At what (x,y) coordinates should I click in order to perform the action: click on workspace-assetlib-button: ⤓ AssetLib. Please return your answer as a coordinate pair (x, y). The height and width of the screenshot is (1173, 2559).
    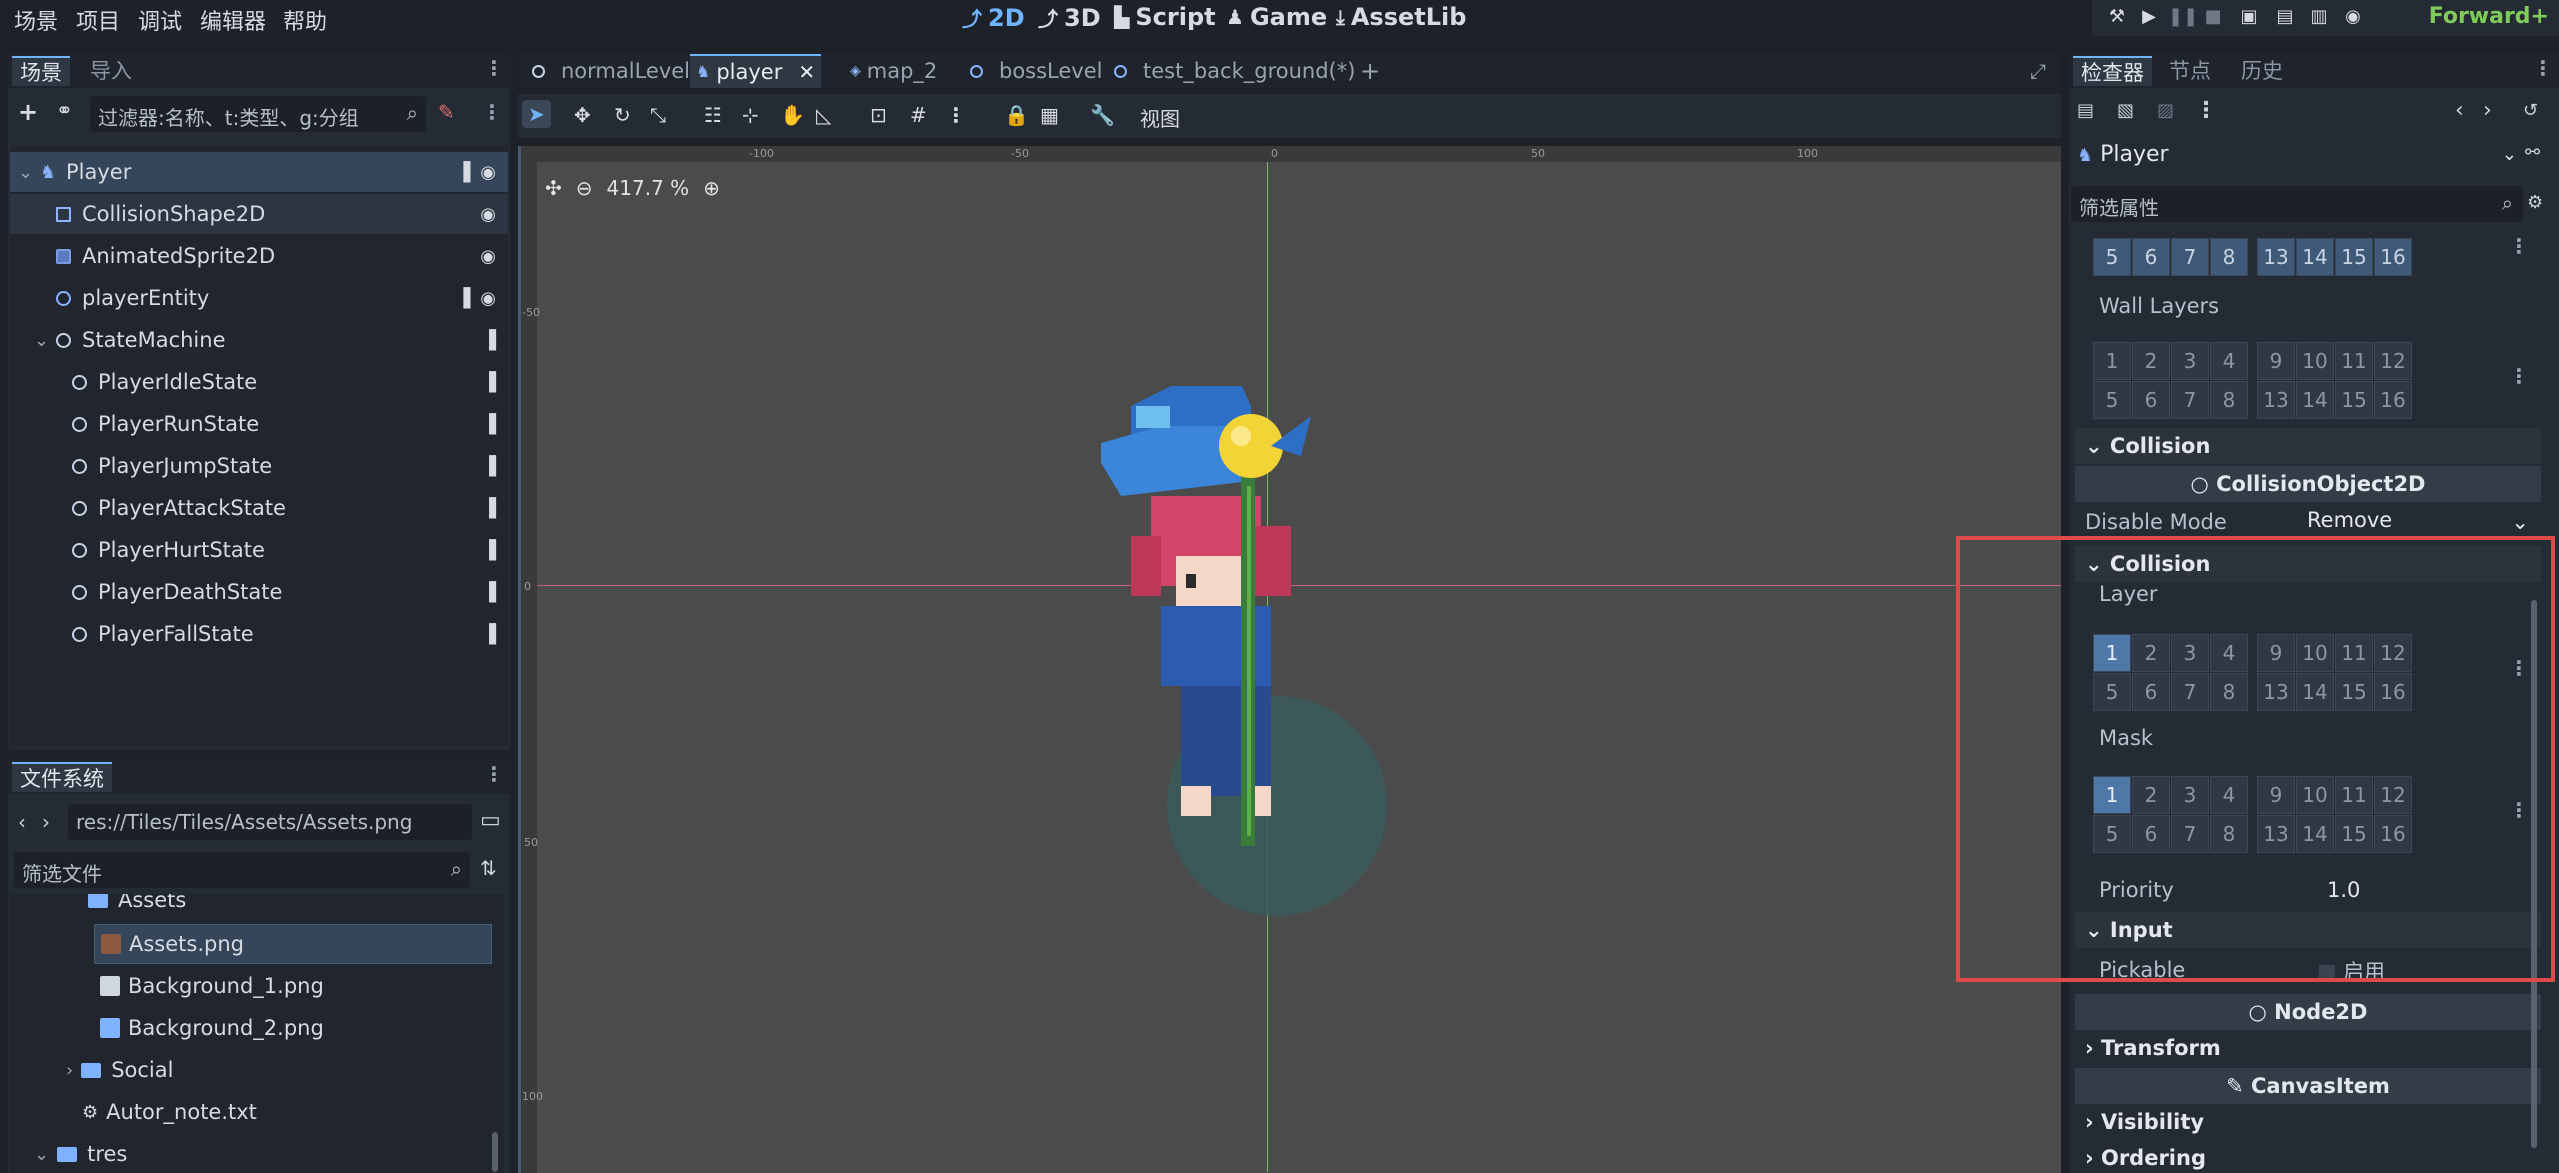
    Looking at the image, I should click on (1401, 17).